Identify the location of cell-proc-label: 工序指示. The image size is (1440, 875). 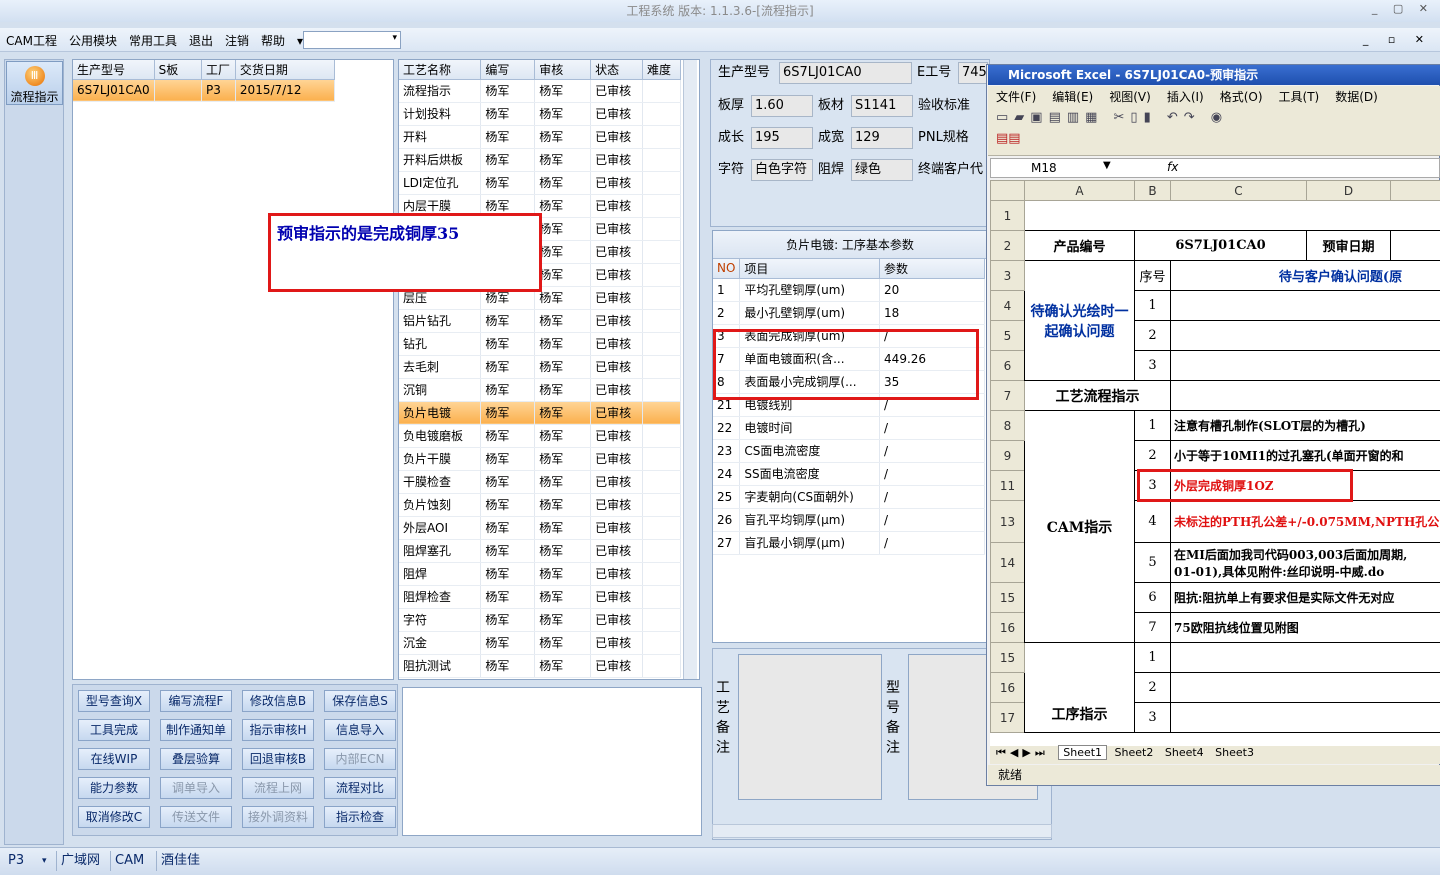
(1079, 687).